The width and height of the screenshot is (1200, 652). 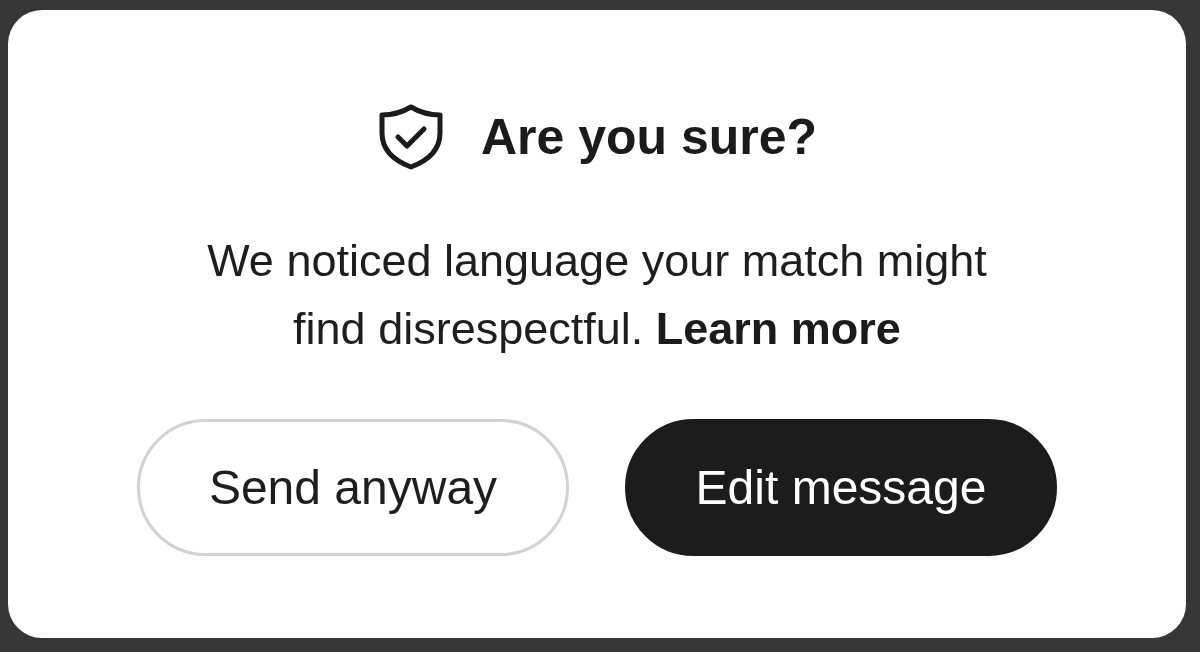 I want to click on learn-more-link: Learn more, so click(x=778, y=328).